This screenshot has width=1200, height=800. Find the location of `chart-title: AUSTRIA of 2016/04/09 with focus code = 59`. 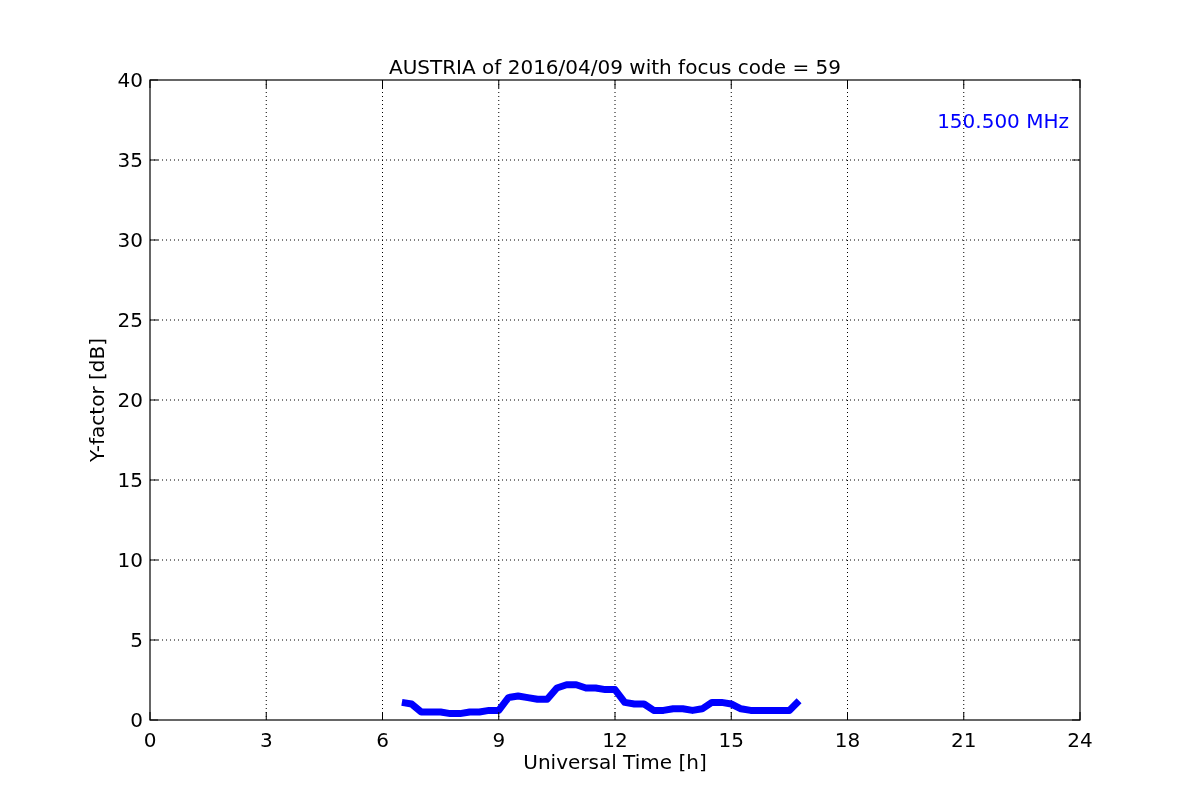

chart-title: AUSTRIA of 2016/04/09 with focus code = 59 is located at coordinates (615, 67).